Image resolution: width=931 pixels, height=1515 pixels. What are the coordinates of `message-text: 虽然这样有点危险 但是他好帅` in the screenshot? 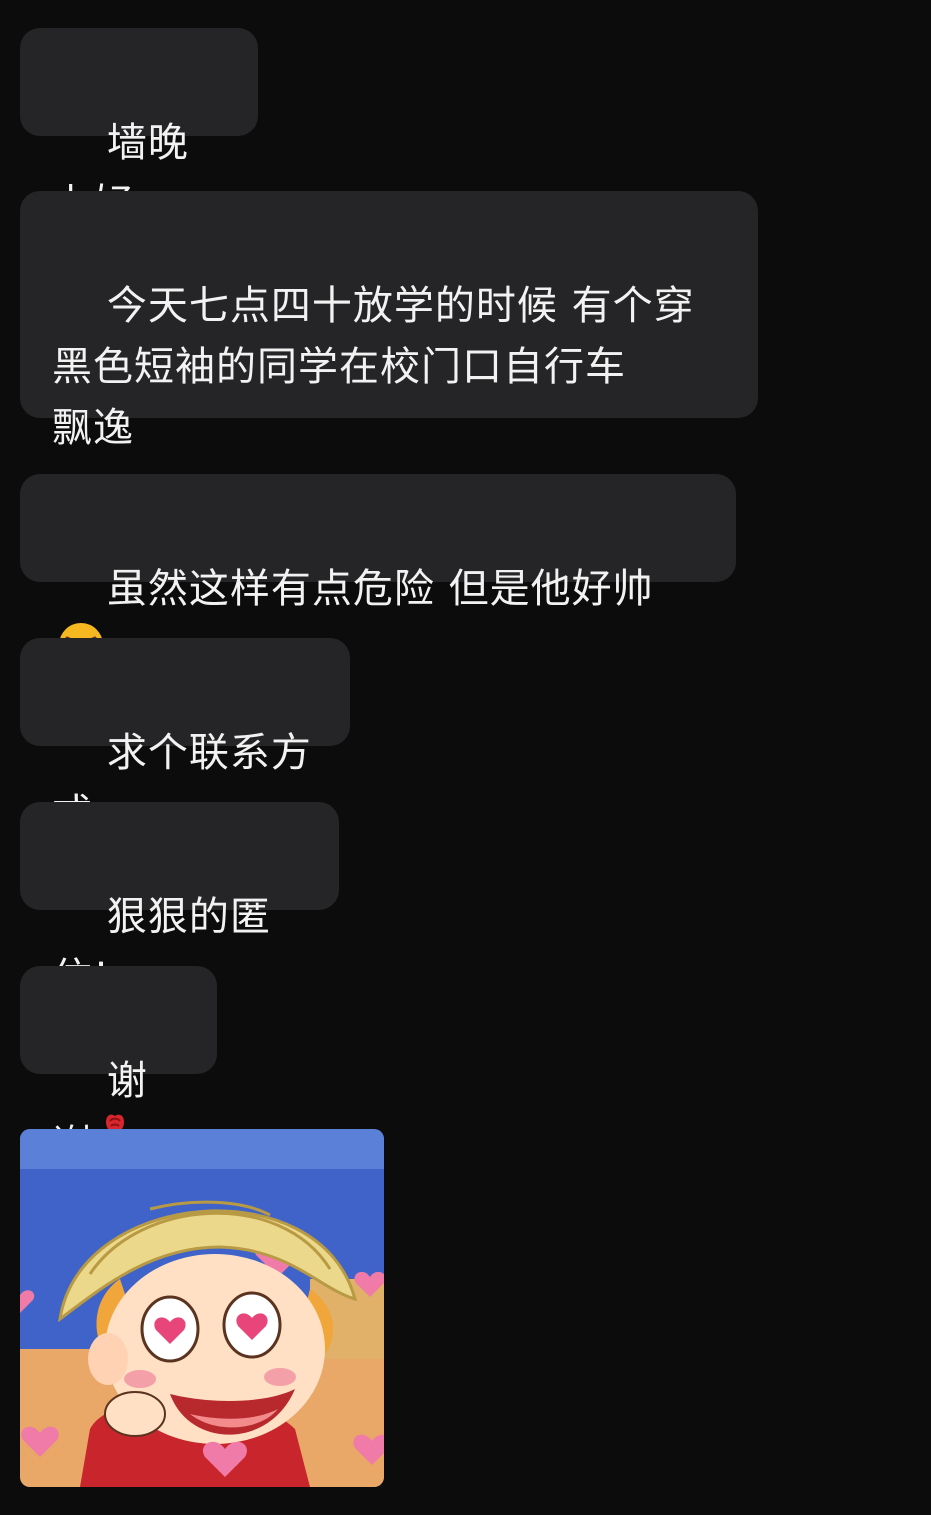 It's located at (380, 589).